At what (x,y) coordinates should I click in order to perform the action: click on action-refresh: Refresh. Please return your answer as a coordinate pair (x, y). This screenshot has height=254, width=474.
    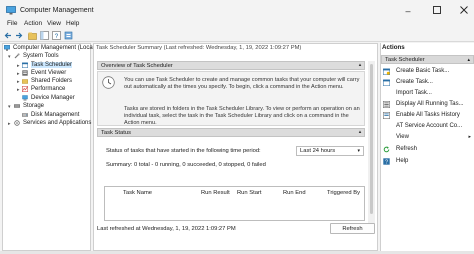
    Looking at the image, I should click on (400, 149).